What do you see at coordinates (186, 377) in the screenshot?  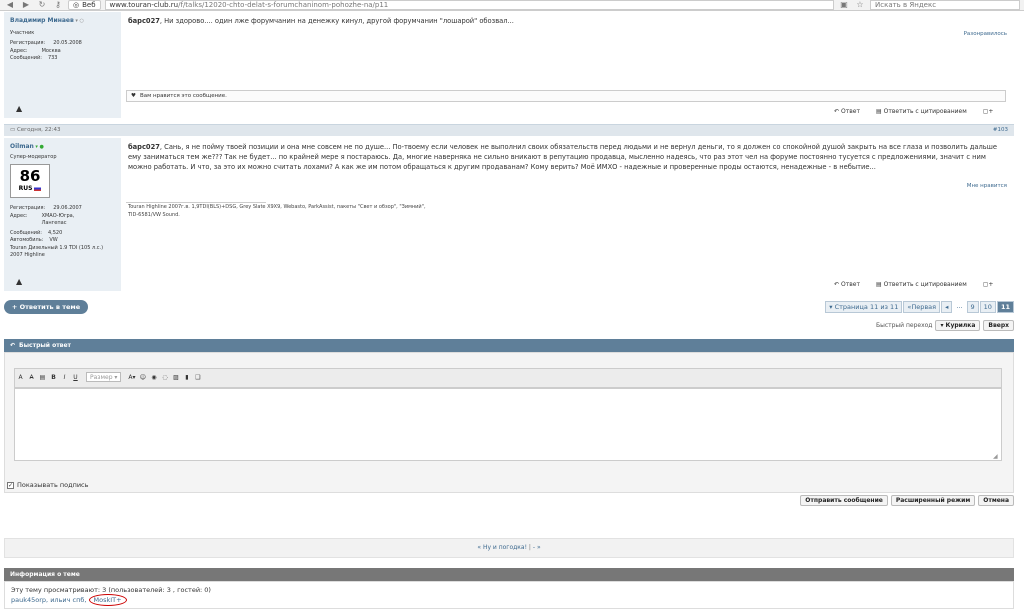 I see `video-icon: ▮` at bounding box center [186, 377].